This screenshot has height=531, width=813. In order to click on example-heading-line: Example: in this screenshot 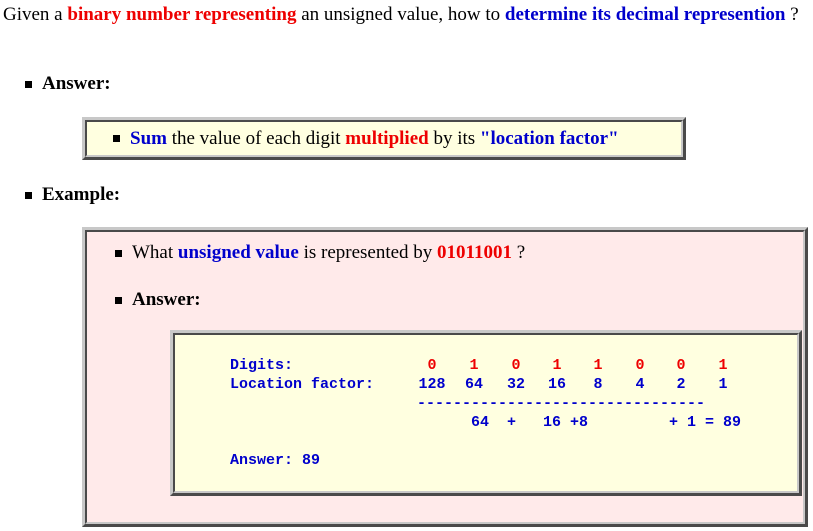, I will do `click(72, 195)`.